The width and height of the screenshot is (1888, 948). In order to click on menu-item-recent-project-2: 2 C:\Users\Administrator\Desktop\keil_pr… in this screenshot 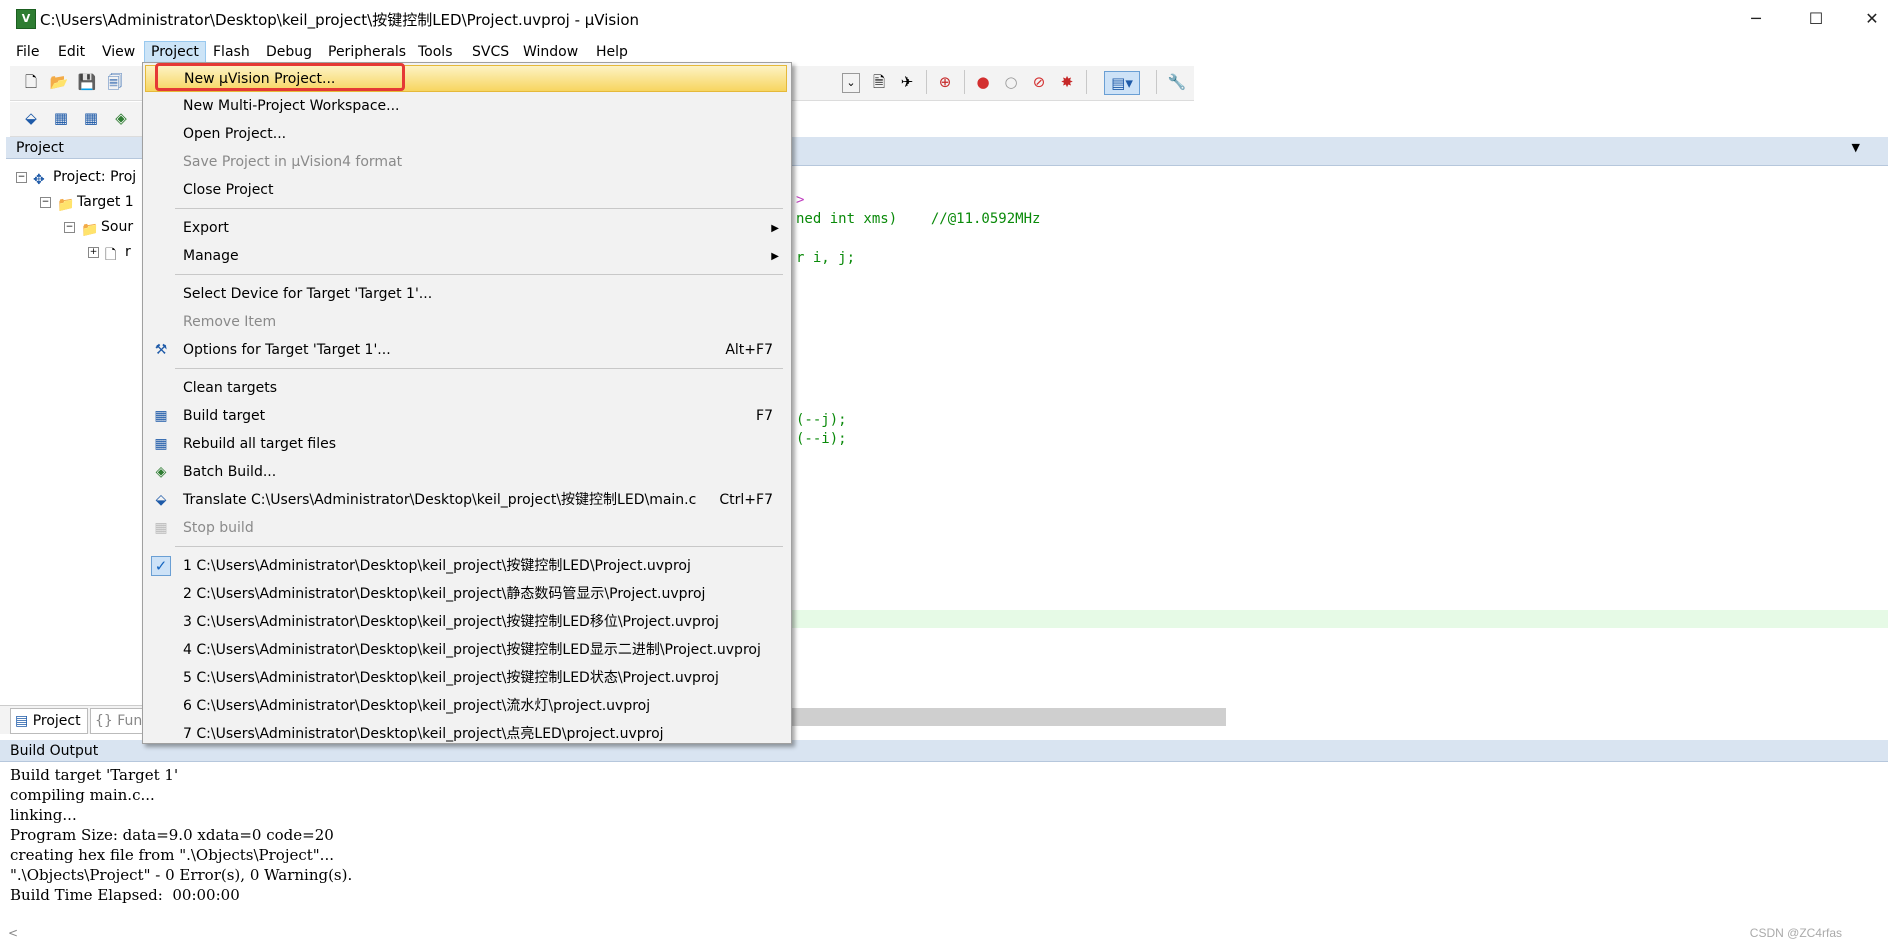, I will do `click(466, 594)`.